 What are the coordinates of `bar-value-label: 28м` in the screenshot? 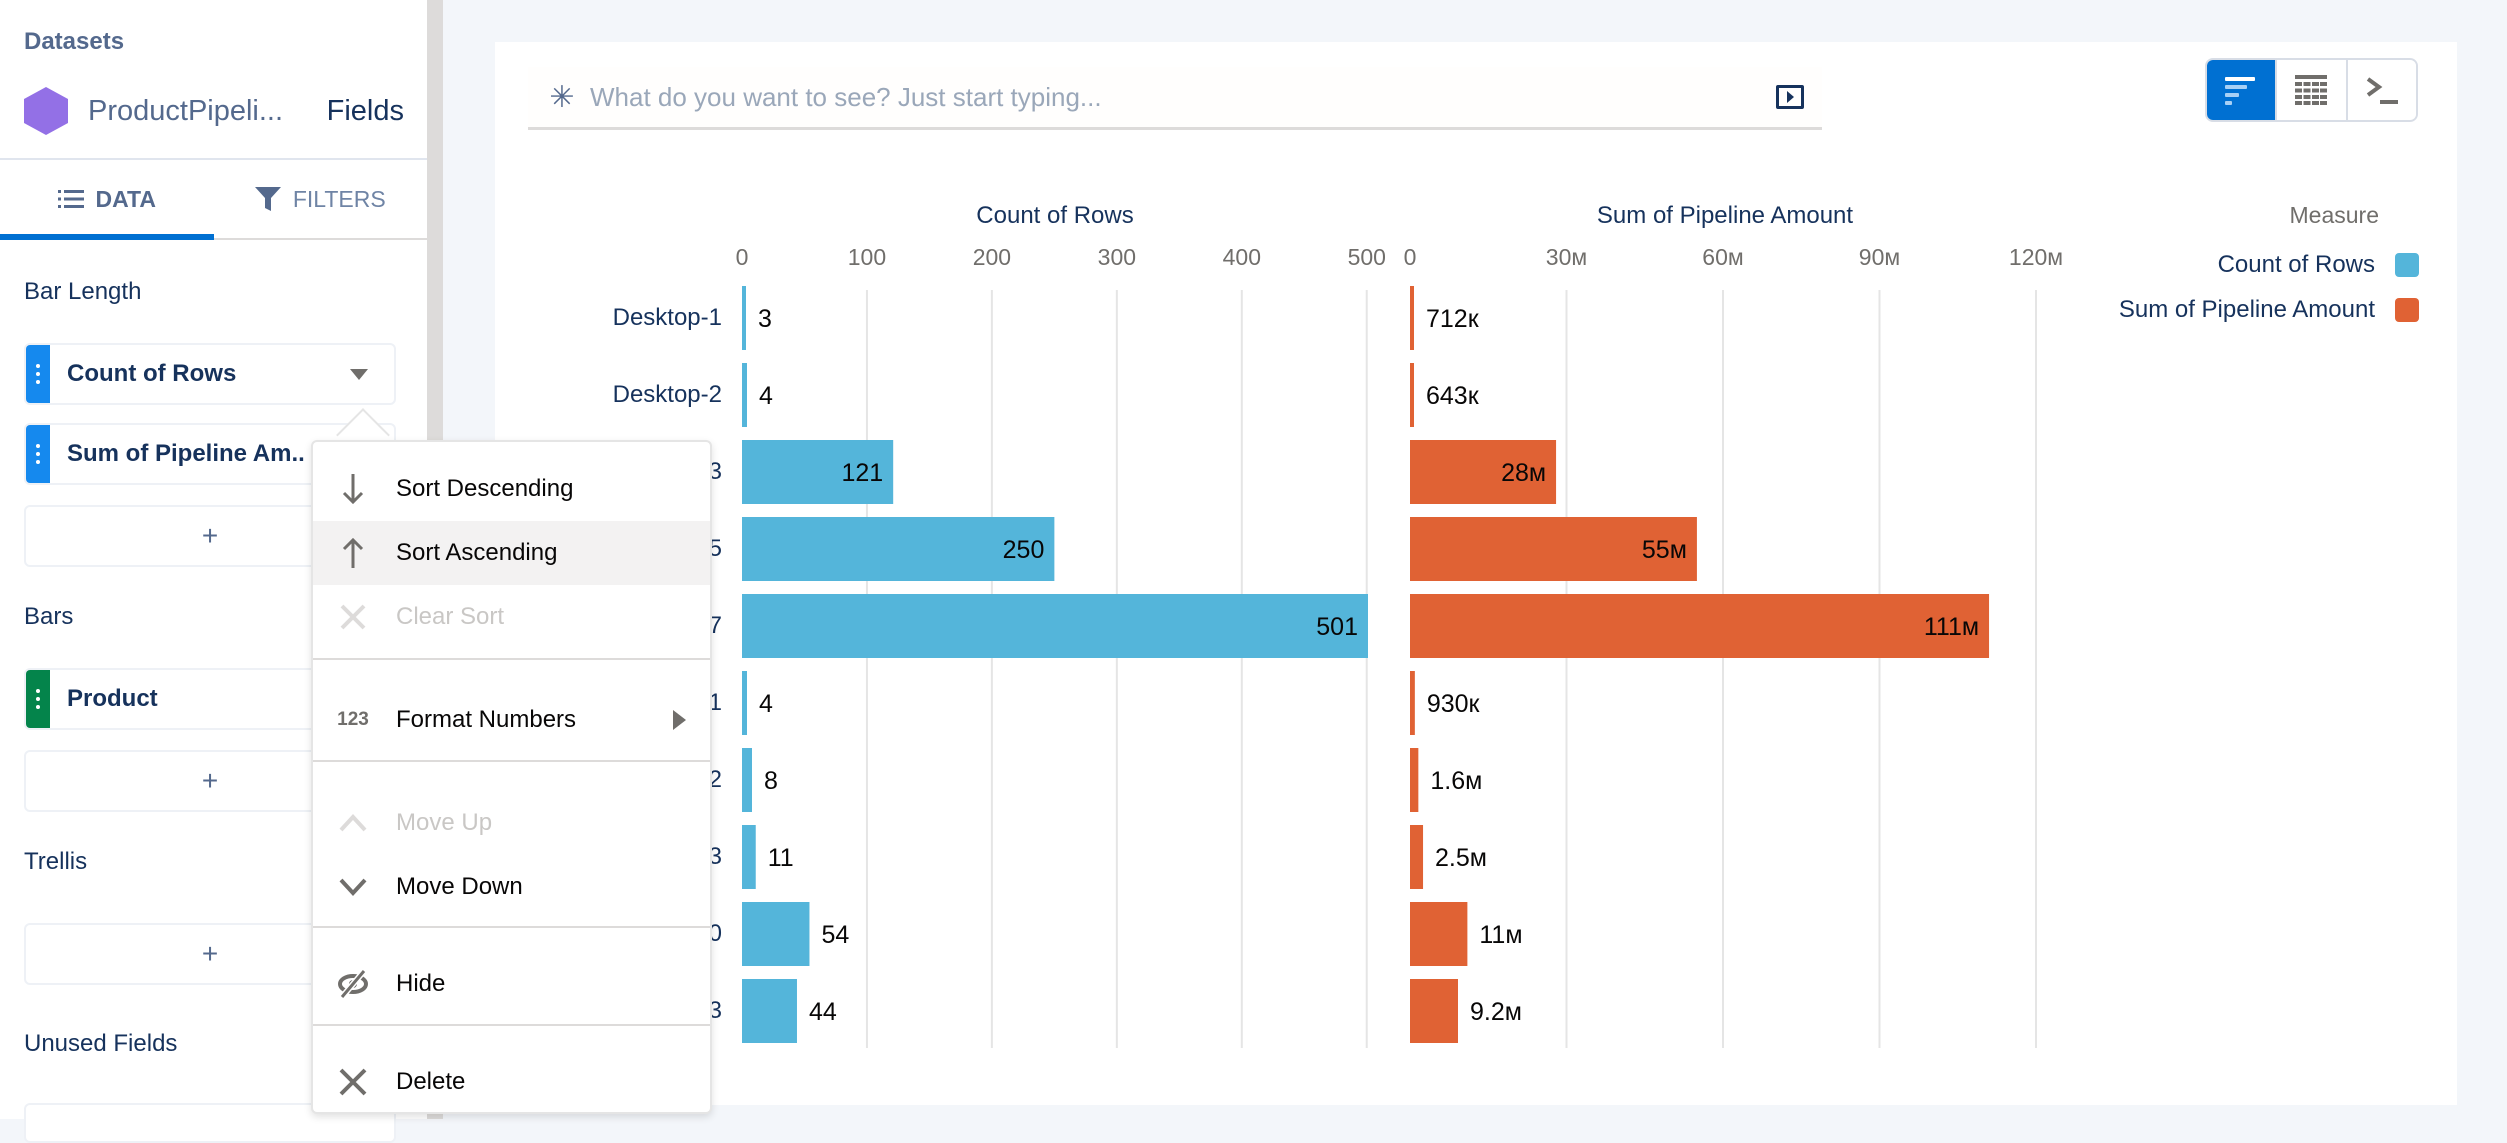 It's located at (1523, 473).